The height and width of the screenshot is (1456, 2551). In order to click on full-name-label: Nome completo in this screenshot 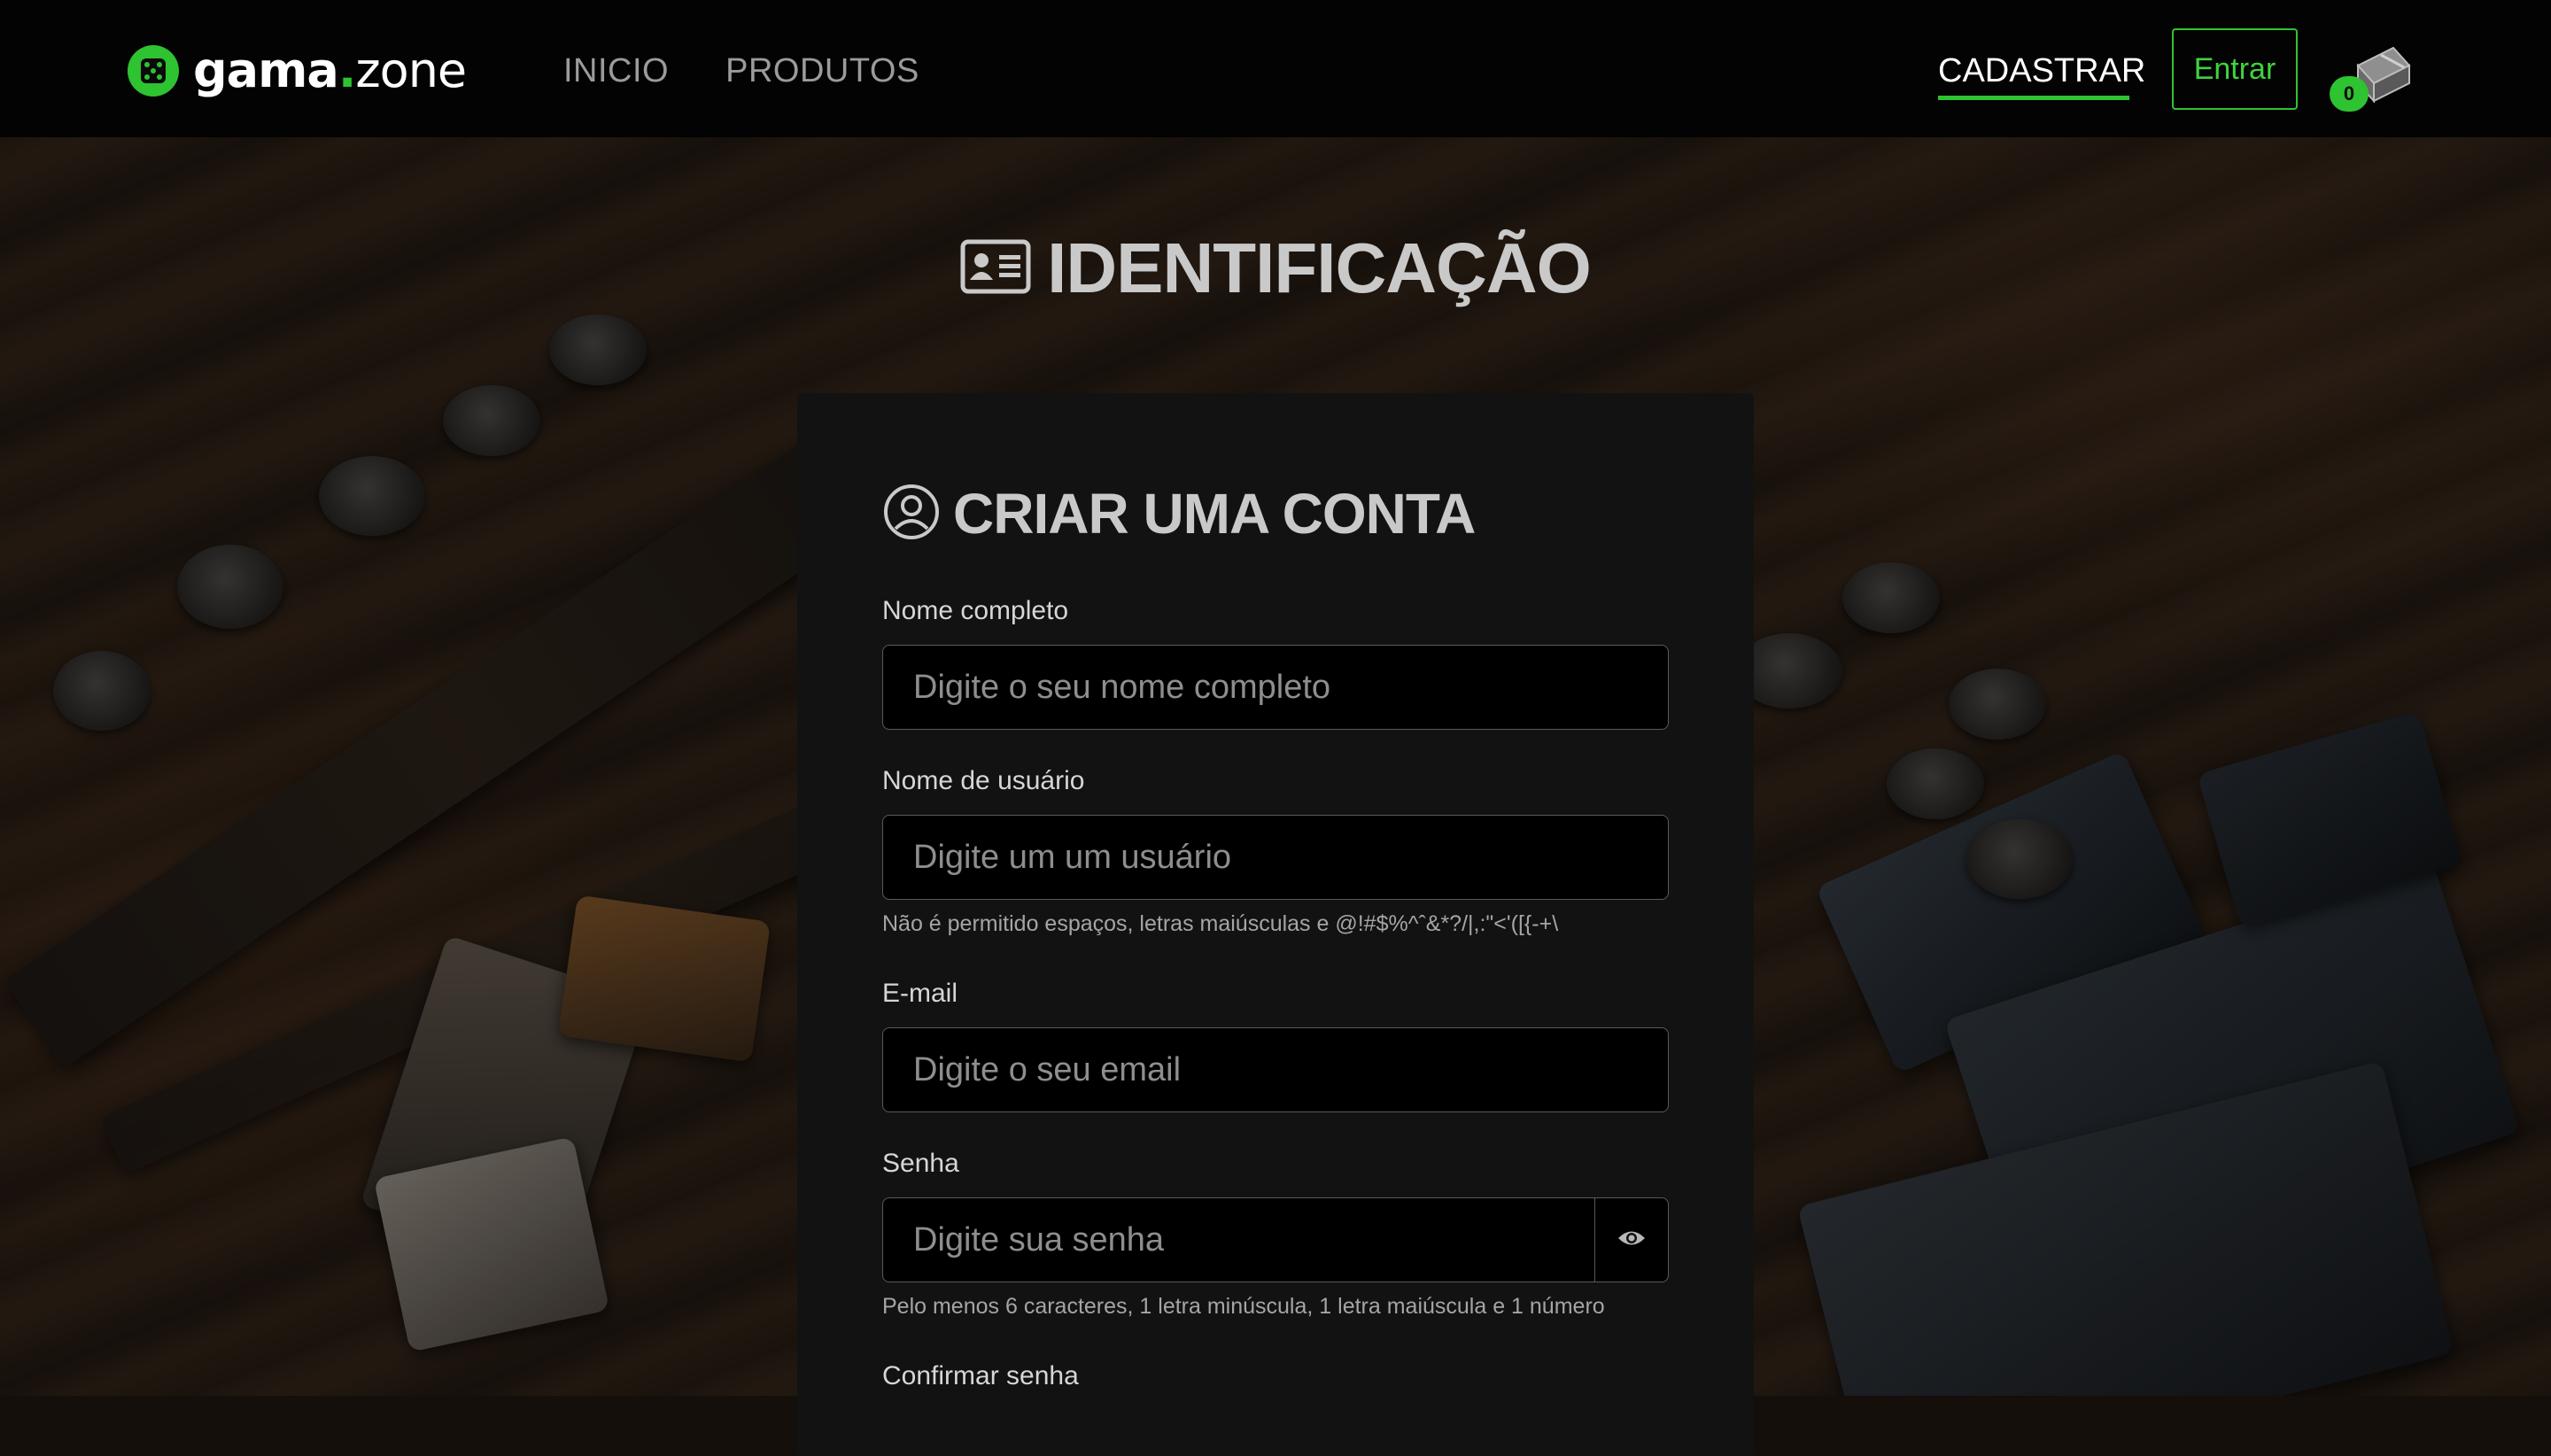, I will do `click(976, 610)`.